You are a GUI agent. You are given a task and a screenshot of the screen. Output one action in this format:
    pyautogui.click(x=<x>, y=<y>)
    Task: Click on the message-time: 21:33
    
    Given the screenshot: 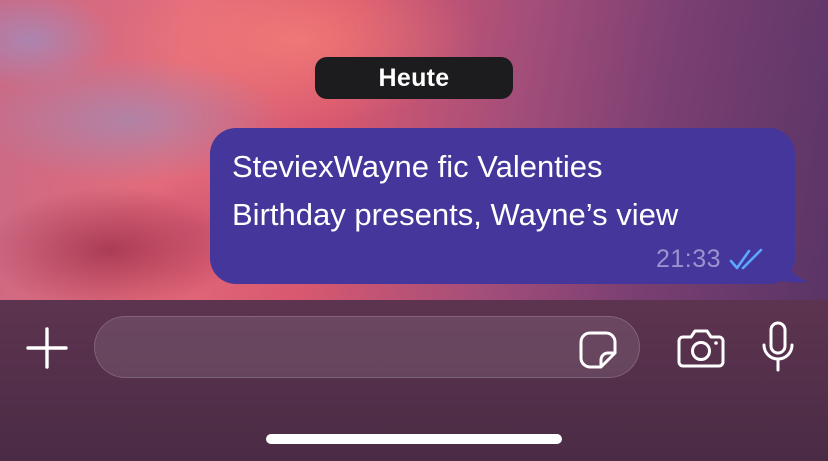 What is the action you would take?
    pyautogui.click(x=689, y=258)
    